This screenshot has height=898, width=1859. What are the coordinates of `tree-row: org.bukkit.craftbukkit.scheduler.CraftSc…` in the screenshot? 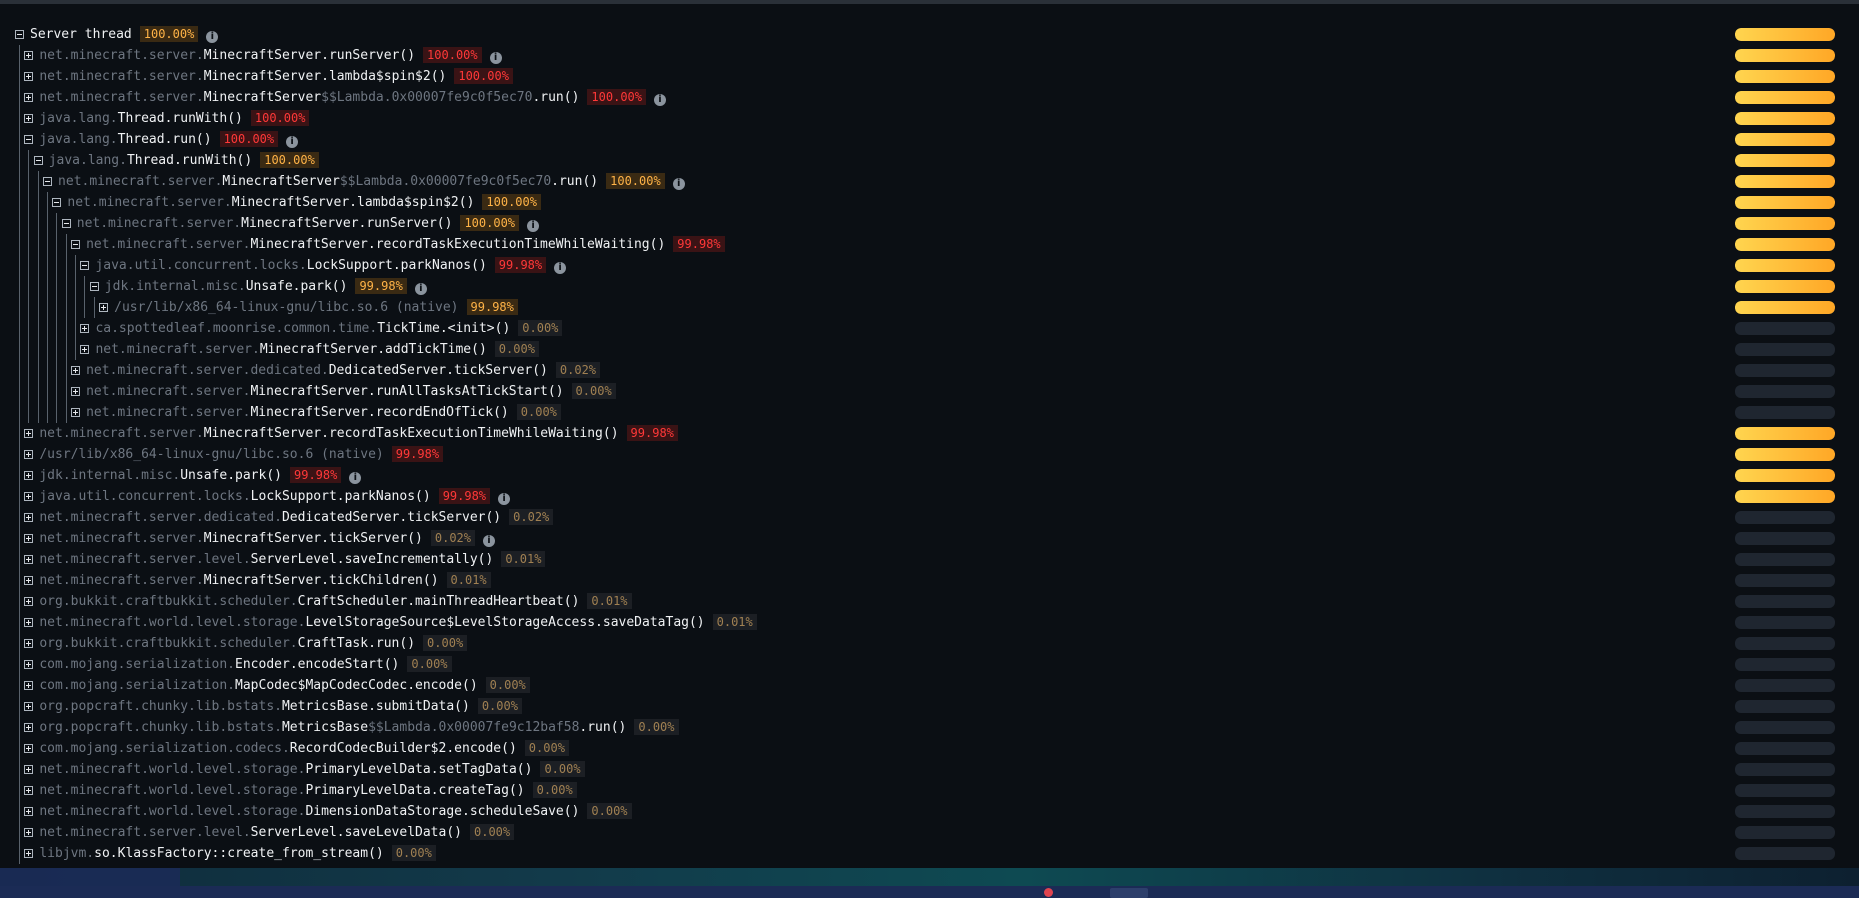 It's located at (929, 601).